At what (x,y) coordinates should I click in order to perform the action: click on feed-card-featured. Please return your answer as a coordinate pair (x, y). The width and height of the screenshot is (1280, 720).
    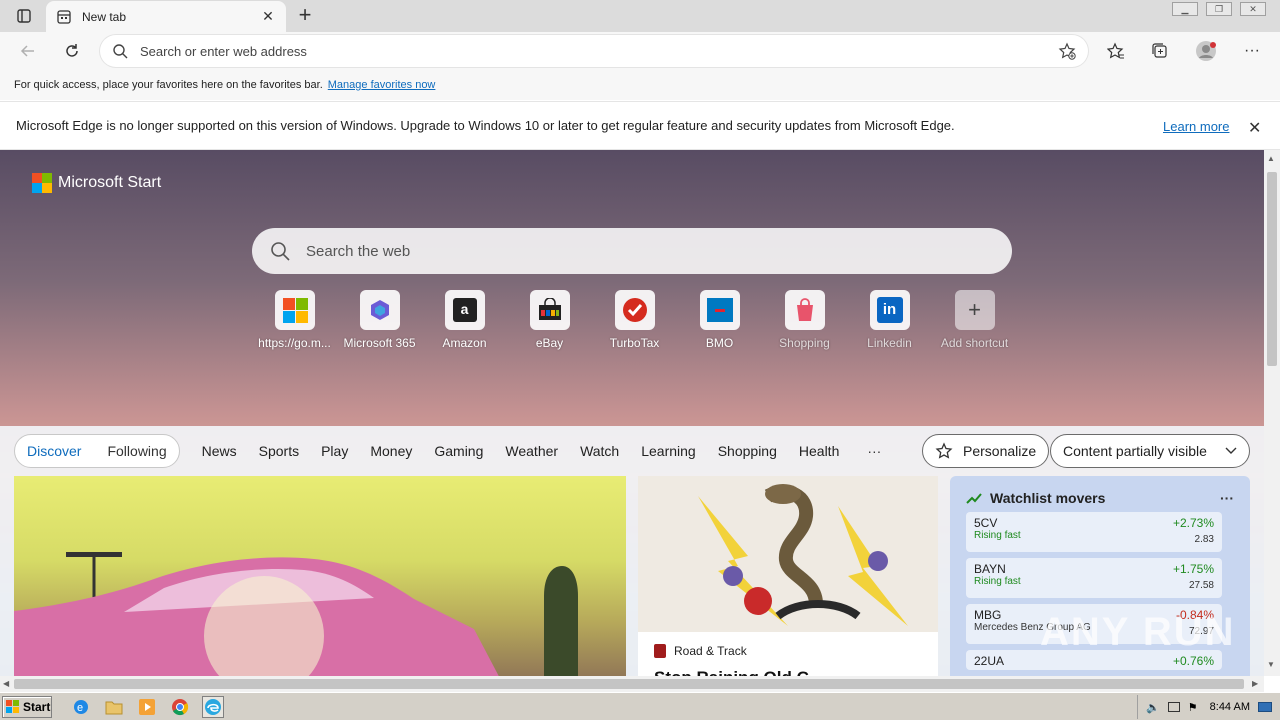
    Looking at the image, I should click on (320, 576).